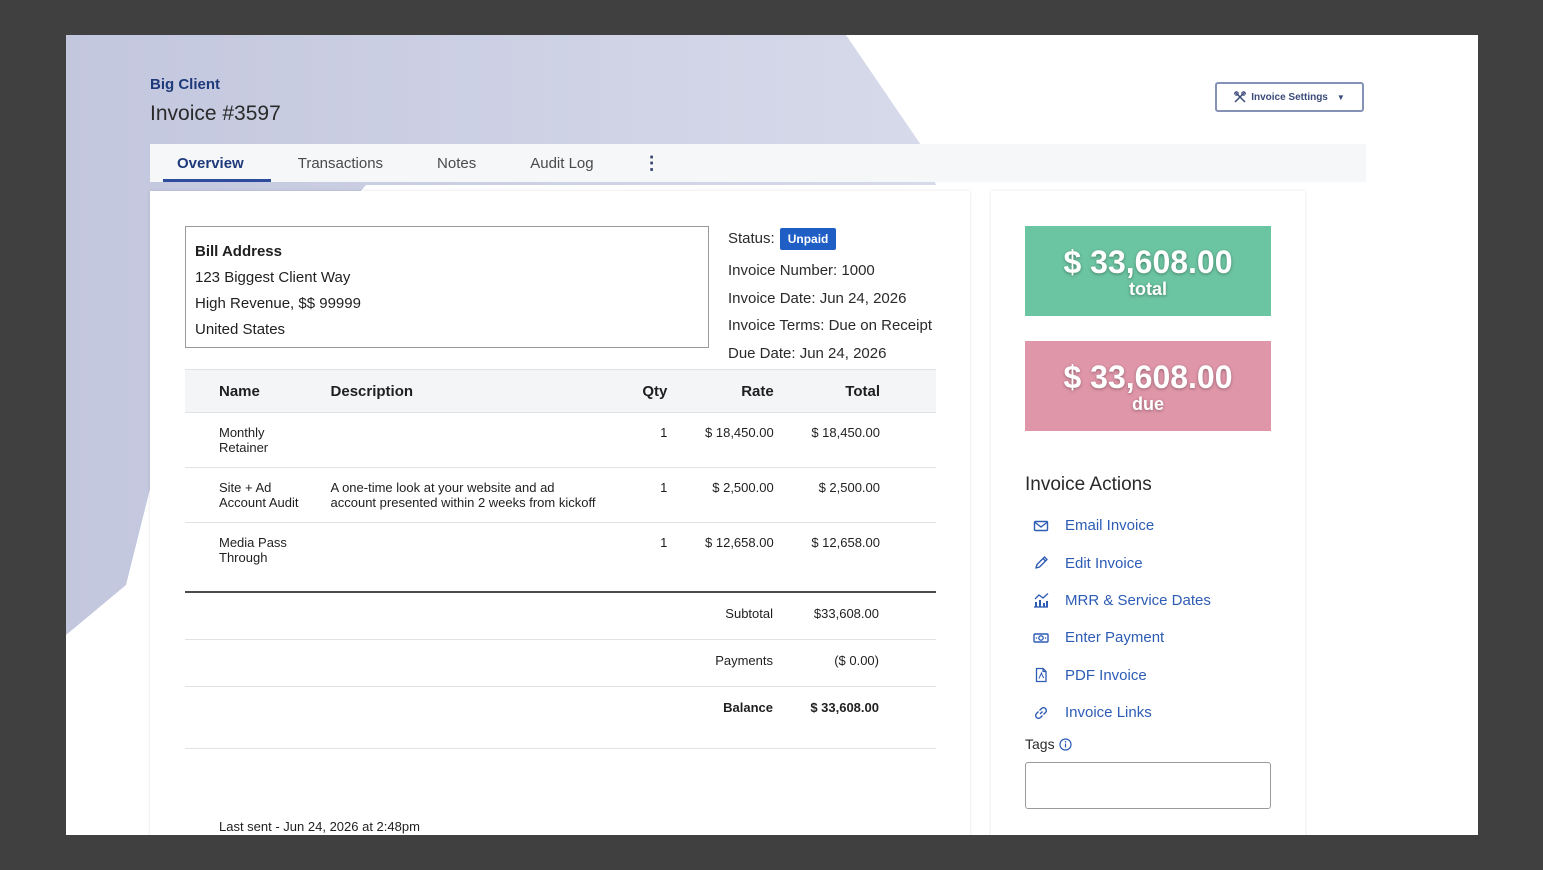  I want to click on subtotal-value: $33,608.00, so click(846, 613).